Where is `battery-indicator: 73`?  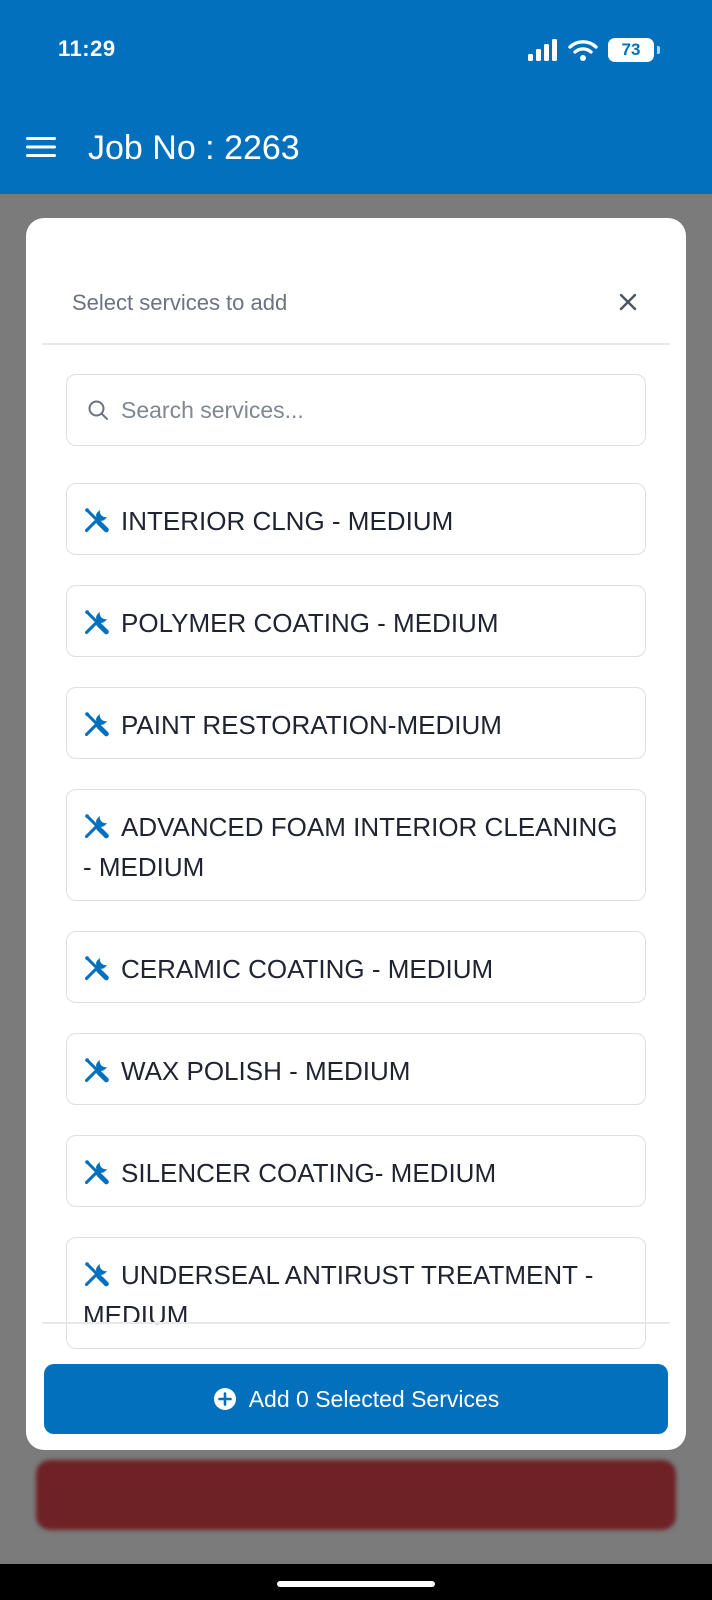
battery-indicator: 73 is located at coordinates (634, 50).